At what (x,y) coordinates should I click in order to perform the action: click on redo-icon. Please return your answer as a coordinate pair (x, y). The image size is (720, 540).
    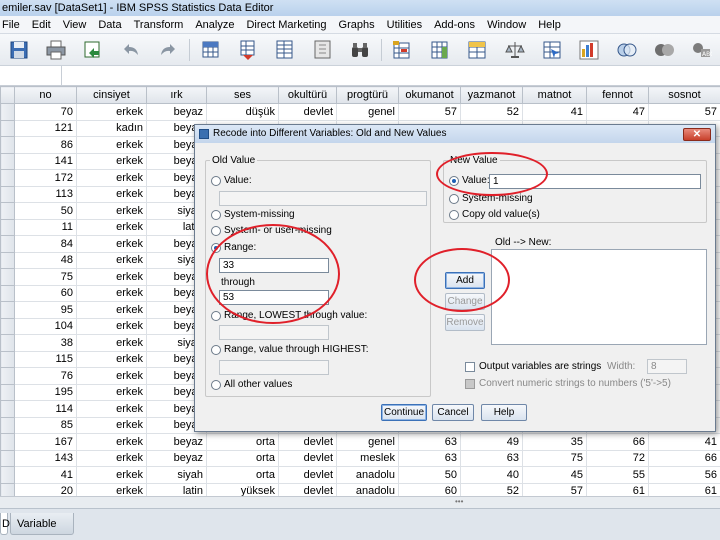
    Looking at the image, I should click on (168, 50).